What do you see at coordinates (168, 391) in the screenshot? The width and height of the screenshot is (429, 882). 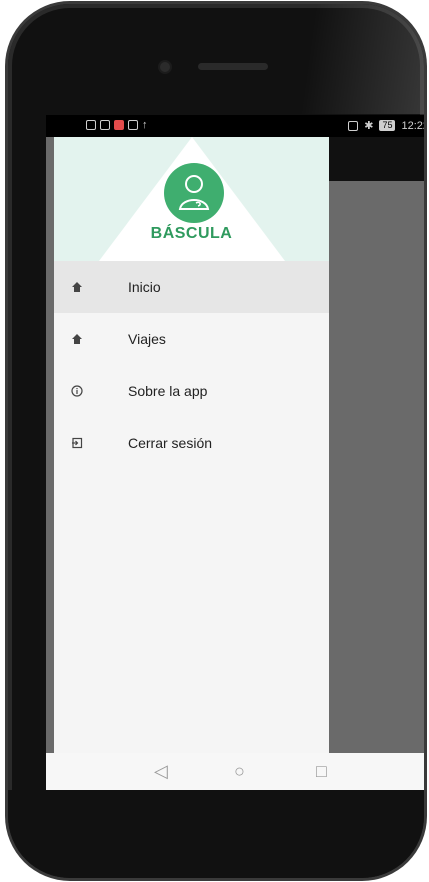 I see `drawer-item-label: Sobre la app` at bounding box center [168, 391].